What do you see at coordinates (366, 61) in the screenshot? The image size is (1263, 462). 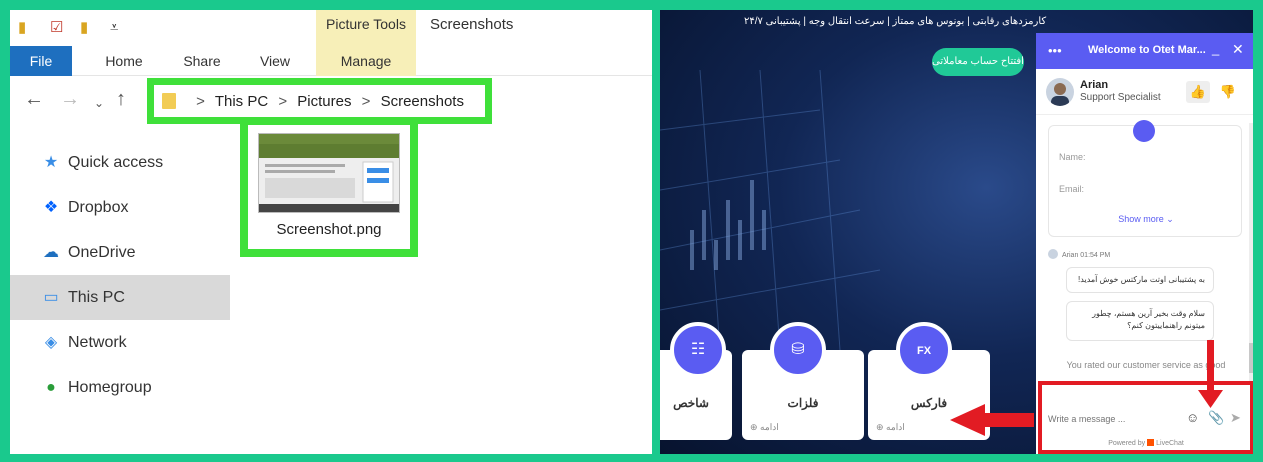 I see `tab-manage: Manage` at bounding box center [366, 61].